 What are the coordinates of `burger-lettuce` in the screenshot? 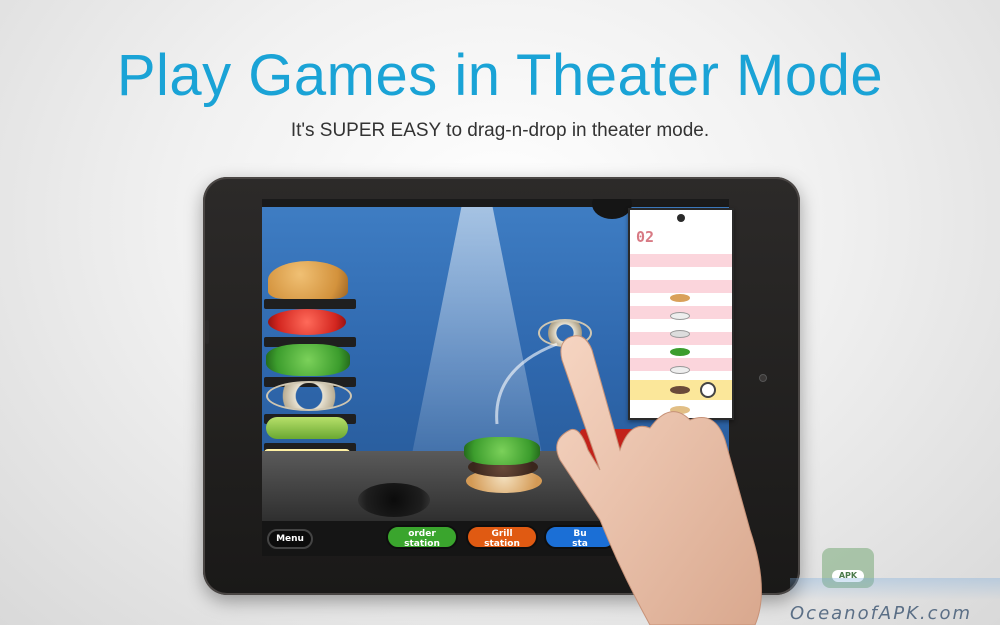 It's located at (502, 451).